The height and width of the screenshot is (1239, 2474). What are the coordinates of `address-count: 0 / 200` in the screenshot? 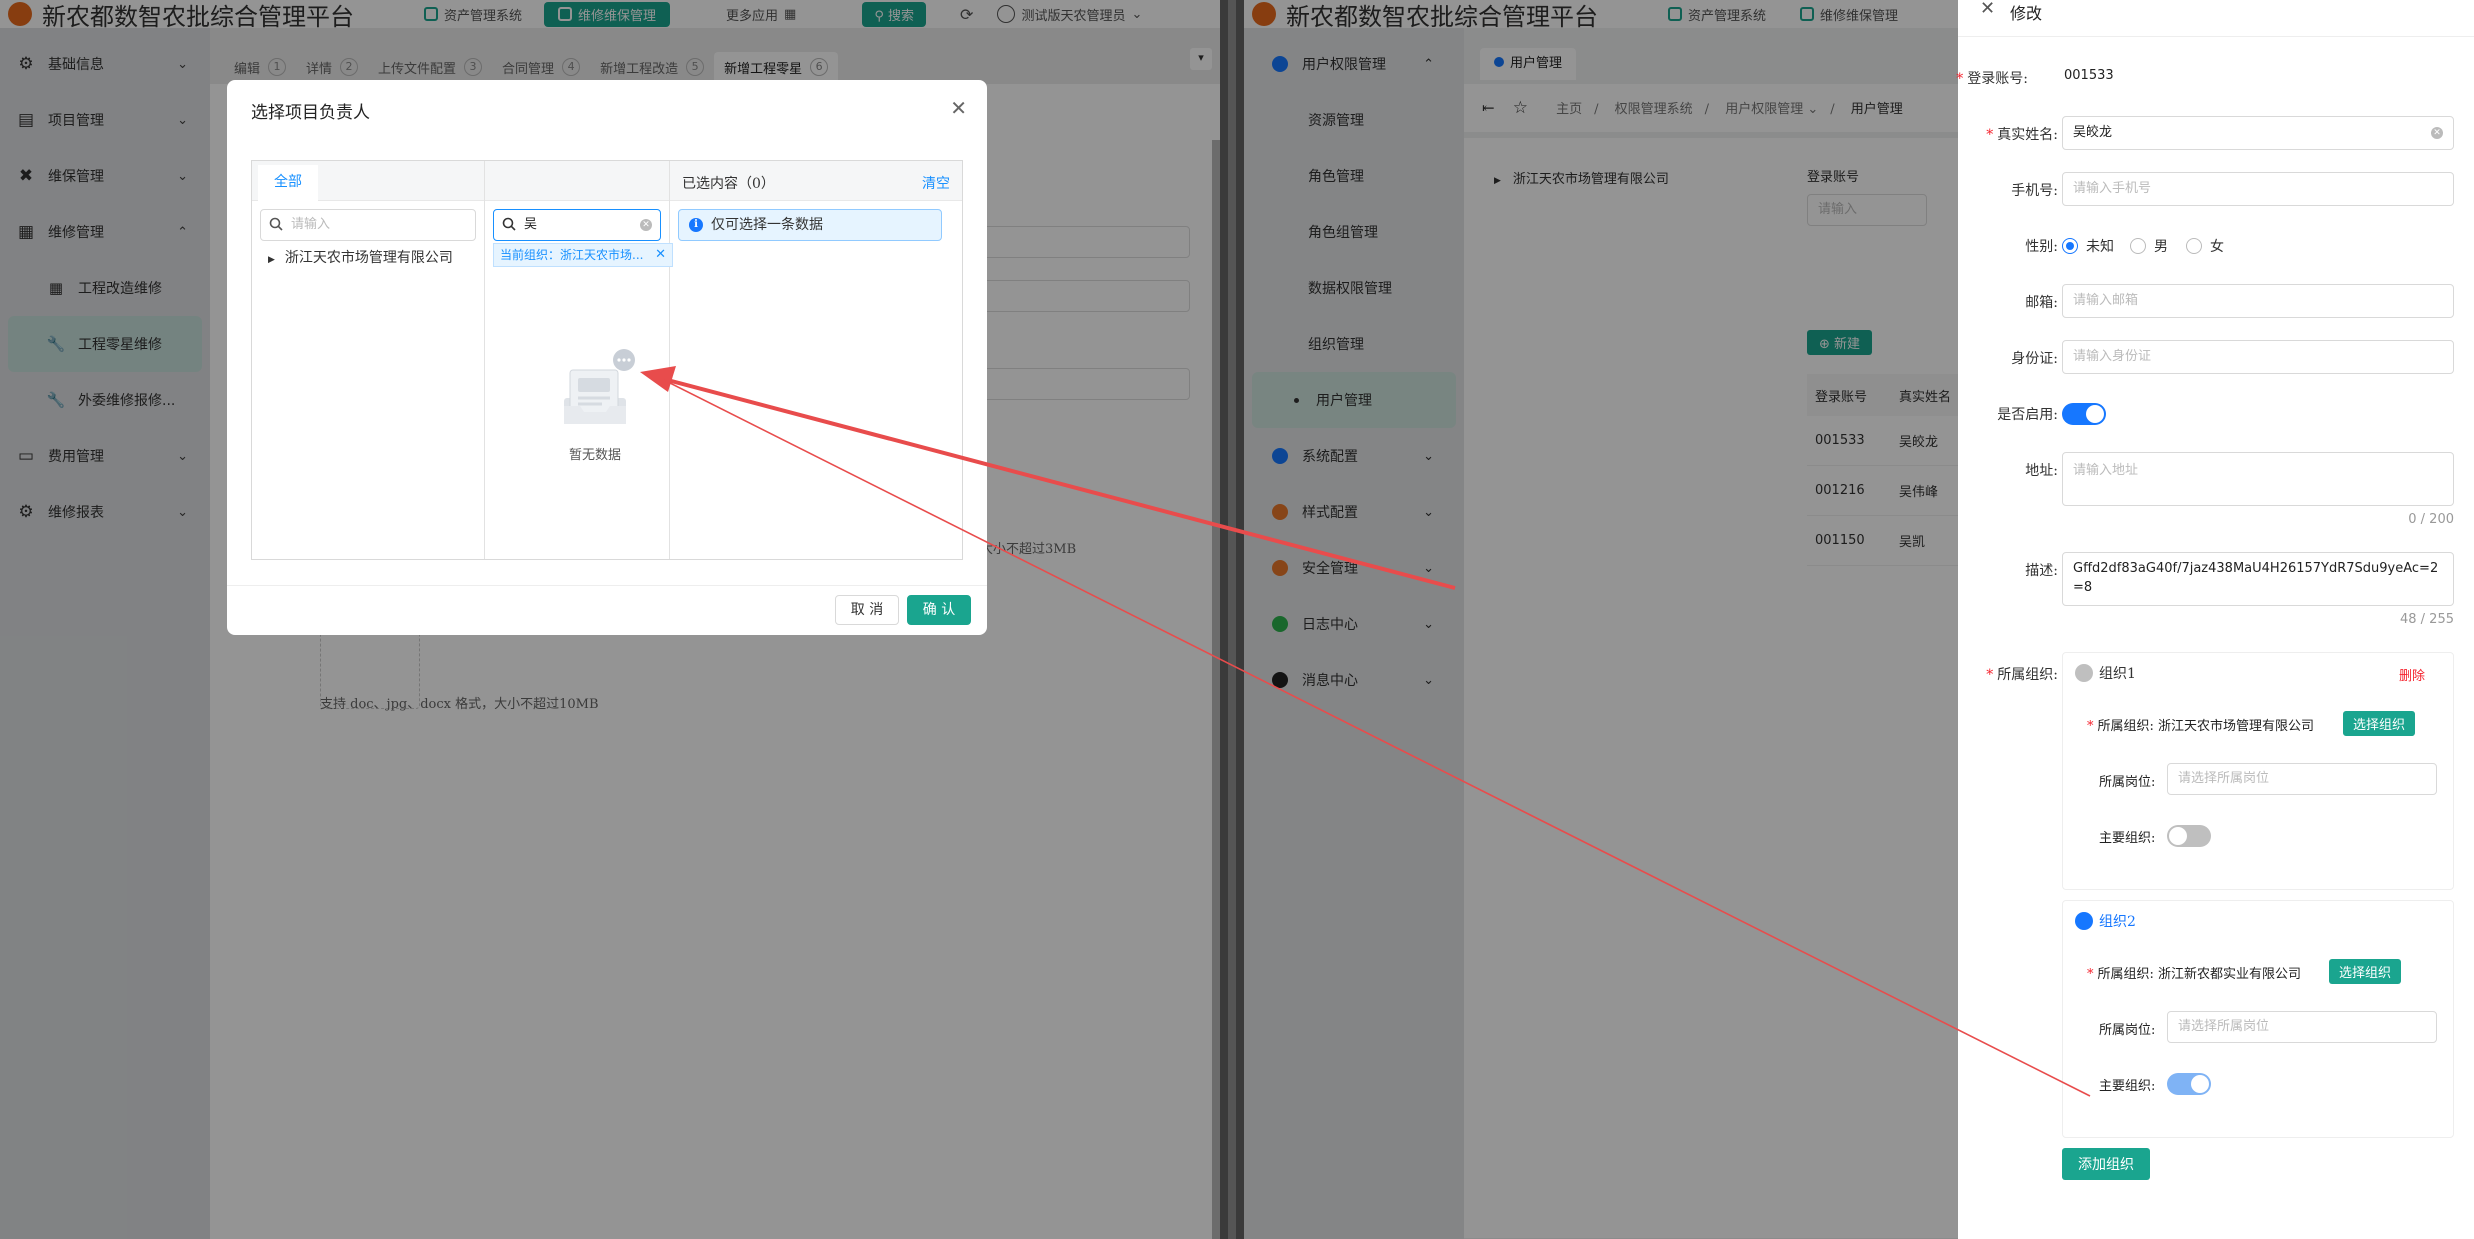 It's located at (2431, 519).